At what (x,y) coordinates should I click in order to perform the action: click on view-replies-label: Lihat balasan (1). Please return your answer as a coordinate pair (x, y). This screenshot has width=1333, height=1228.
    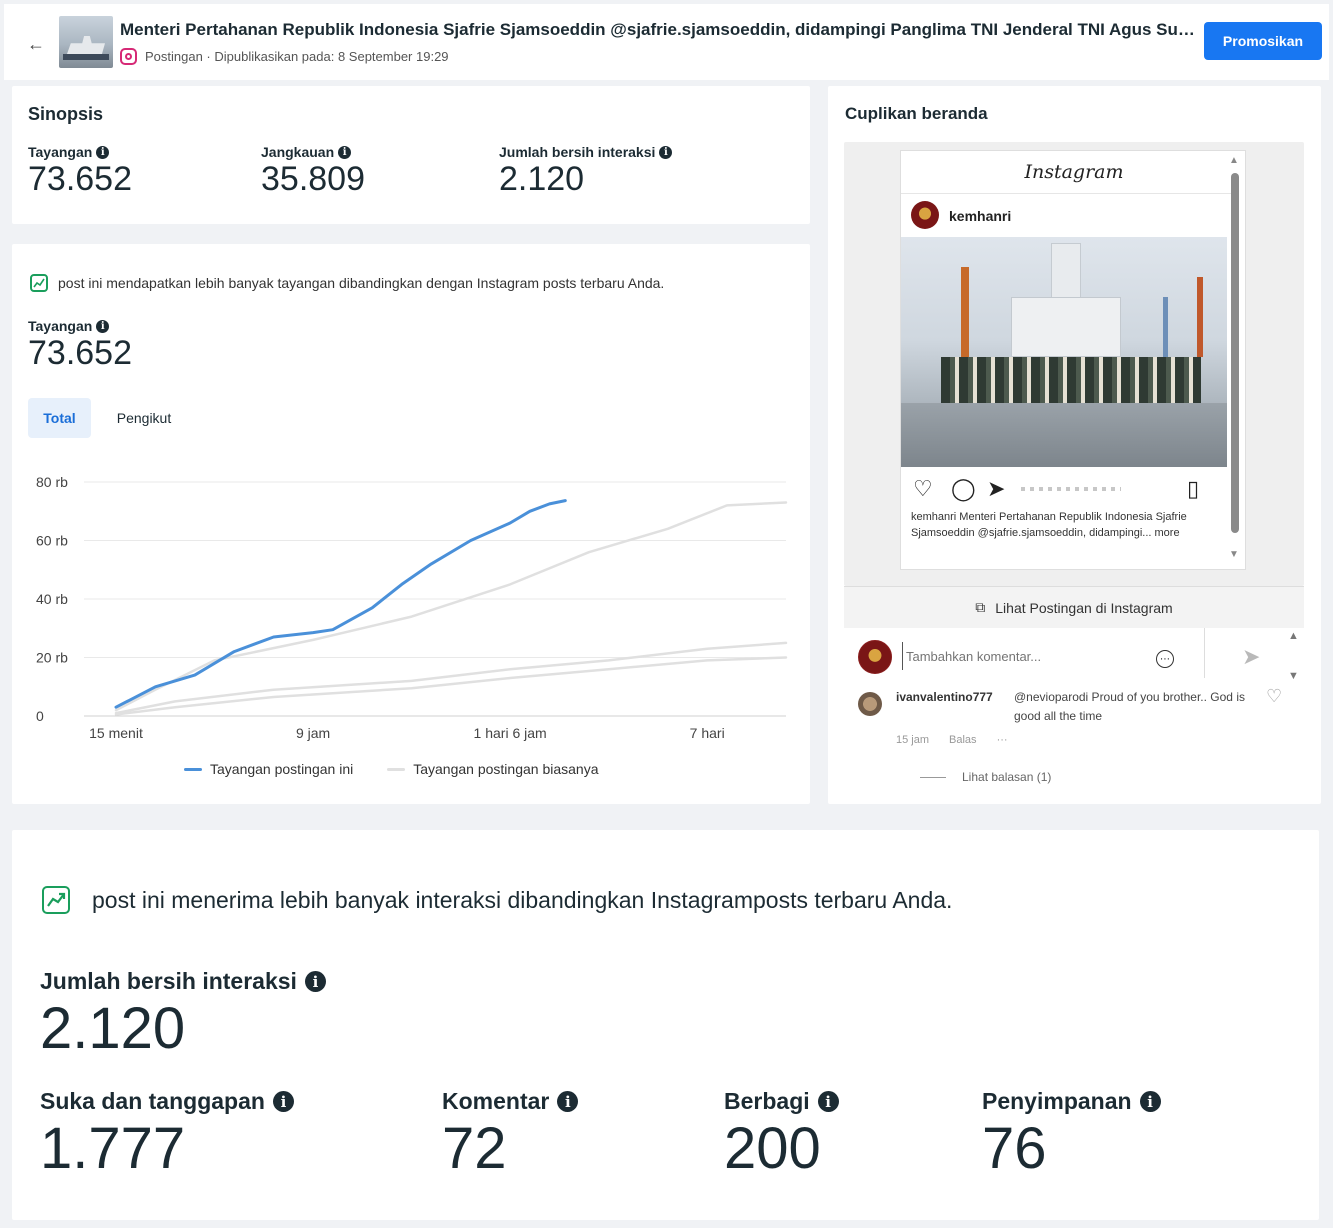
    Looking at the image, I should click on (1007, 777).